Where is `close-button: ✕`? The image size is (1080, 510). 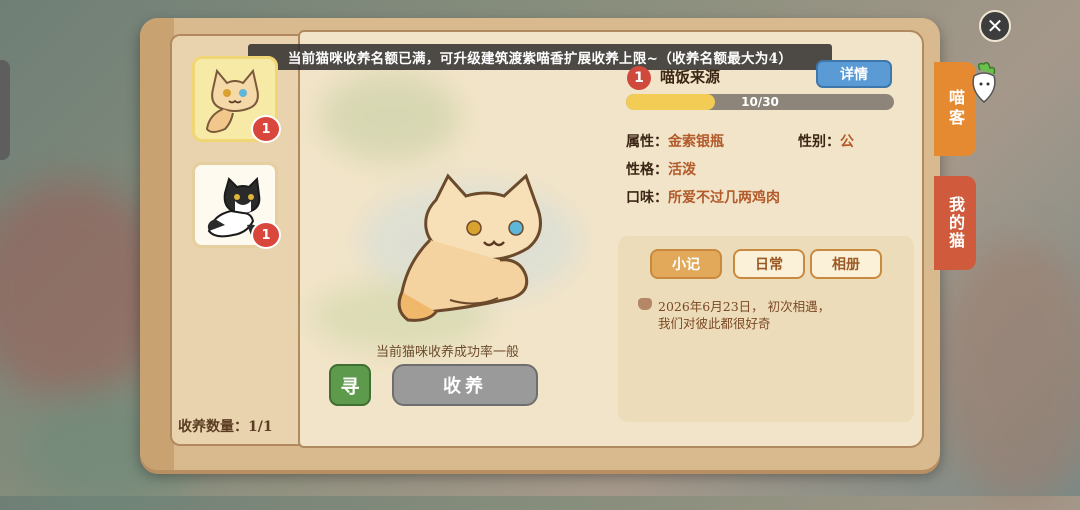
close-button: ✕ is located at coordinates (995, 26).